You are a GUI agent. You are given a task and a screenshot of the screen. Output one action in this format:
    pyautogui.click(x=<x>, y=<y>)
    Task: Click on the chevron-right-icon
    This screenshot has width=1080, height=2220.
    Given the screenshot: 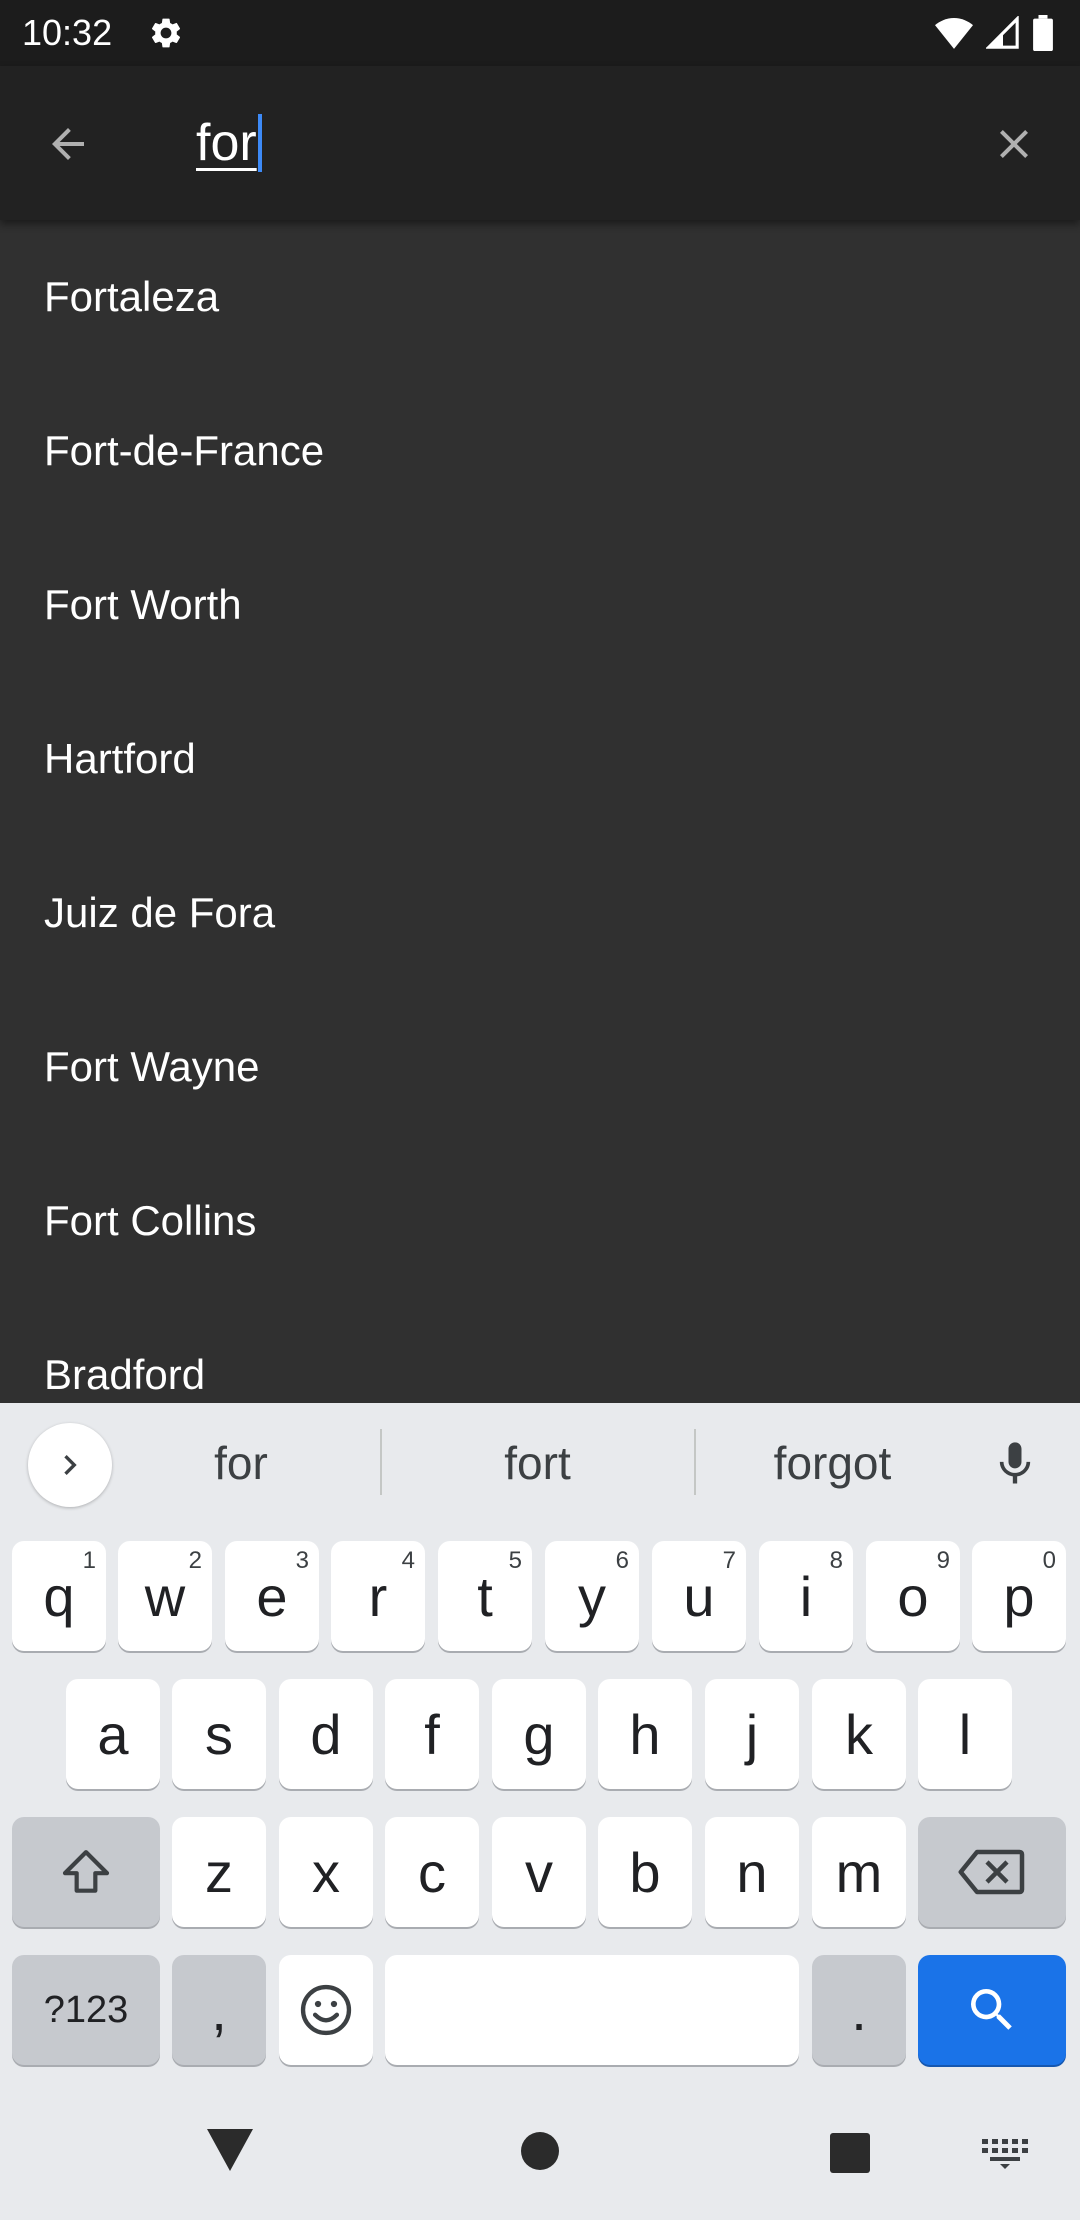 What is the action you would take?
    pyautogui.click(x=70, y=1465)
    